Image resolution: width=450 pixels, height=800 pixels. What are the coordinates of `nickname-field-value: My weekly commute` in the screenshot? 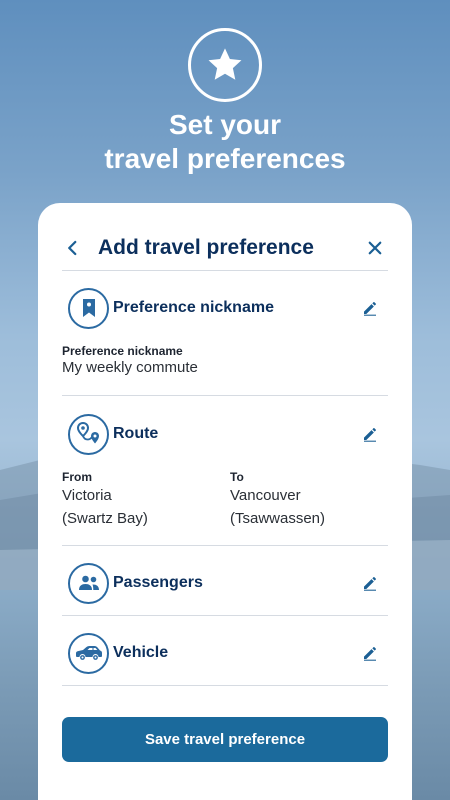 It's located at (130, 367).